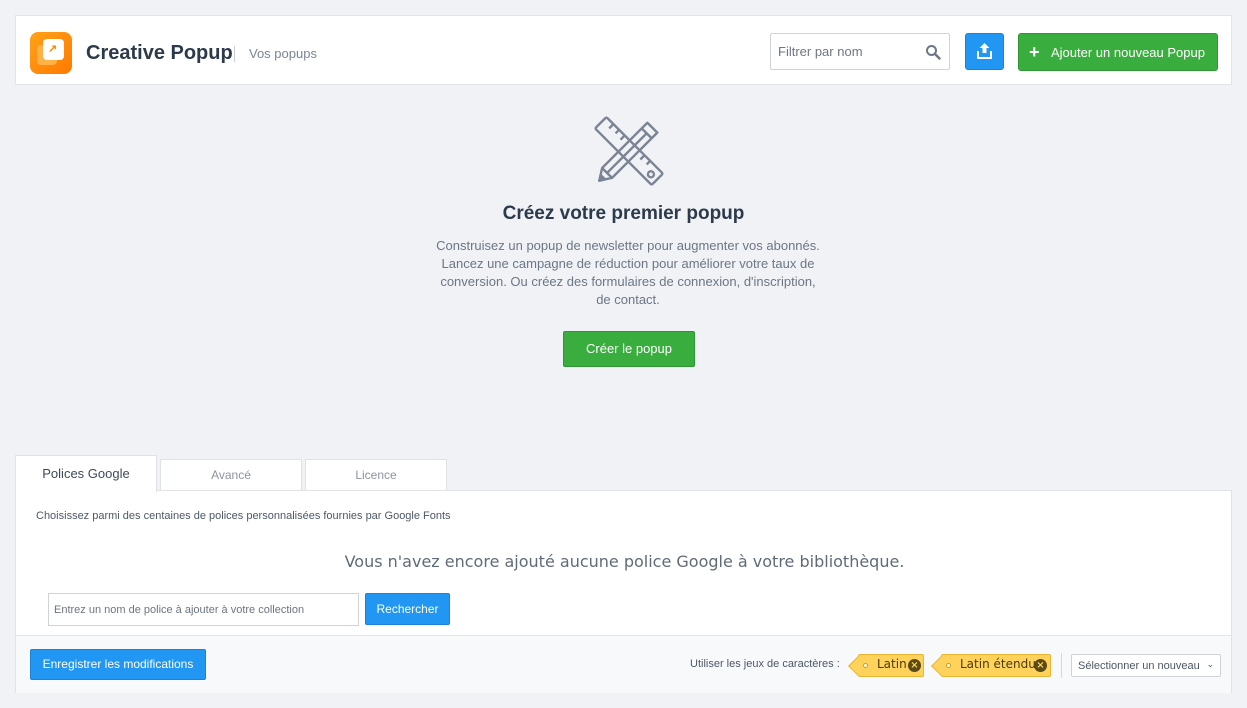  I want to click on chevron-down-icon: ⌄, so click(1210, 664).